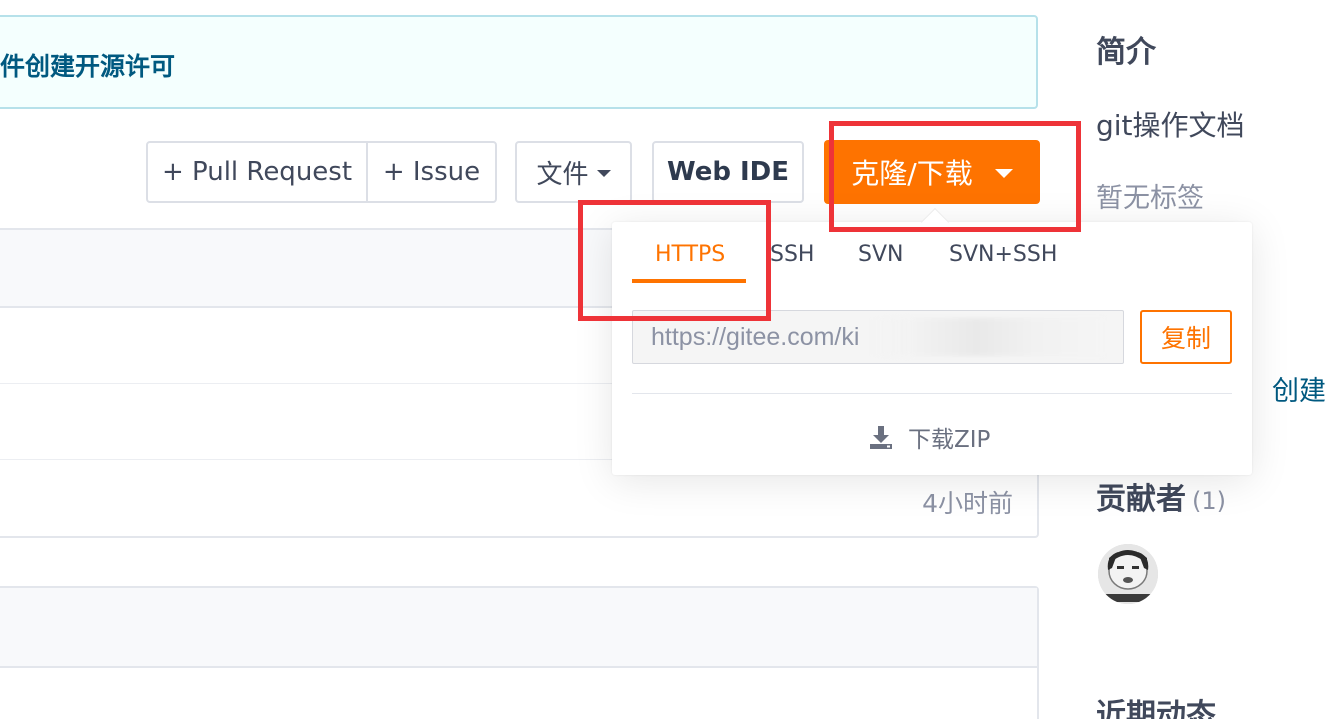 This screenshot has height=719, width=1332. I want to click on download-zip-label: 下载ZIP, so click(949, 440).